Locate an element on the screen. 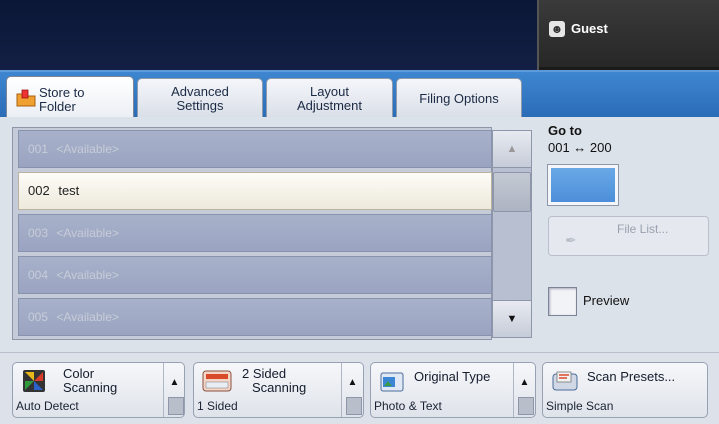  control-title: 2 Sided Scanning is located at coordinates (272, 381).